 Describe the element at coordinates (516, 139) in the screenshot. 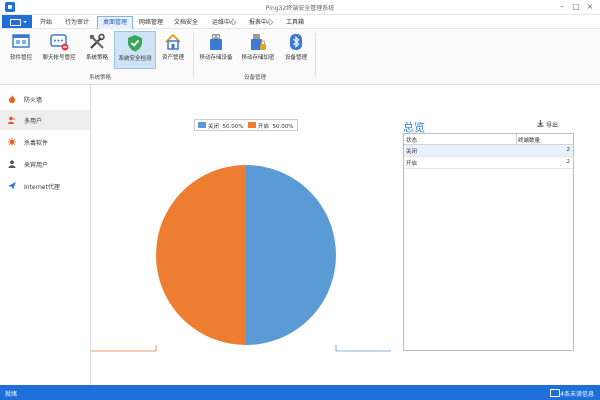

I see `column-divider` at that location.